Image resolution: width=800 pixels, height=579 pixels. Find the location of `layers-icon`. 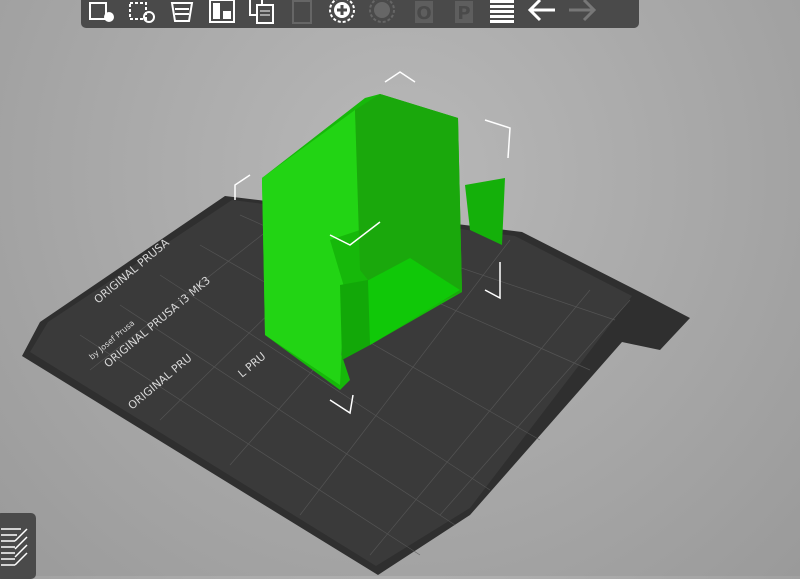

layers-icon is located at coordinates (14, 547).